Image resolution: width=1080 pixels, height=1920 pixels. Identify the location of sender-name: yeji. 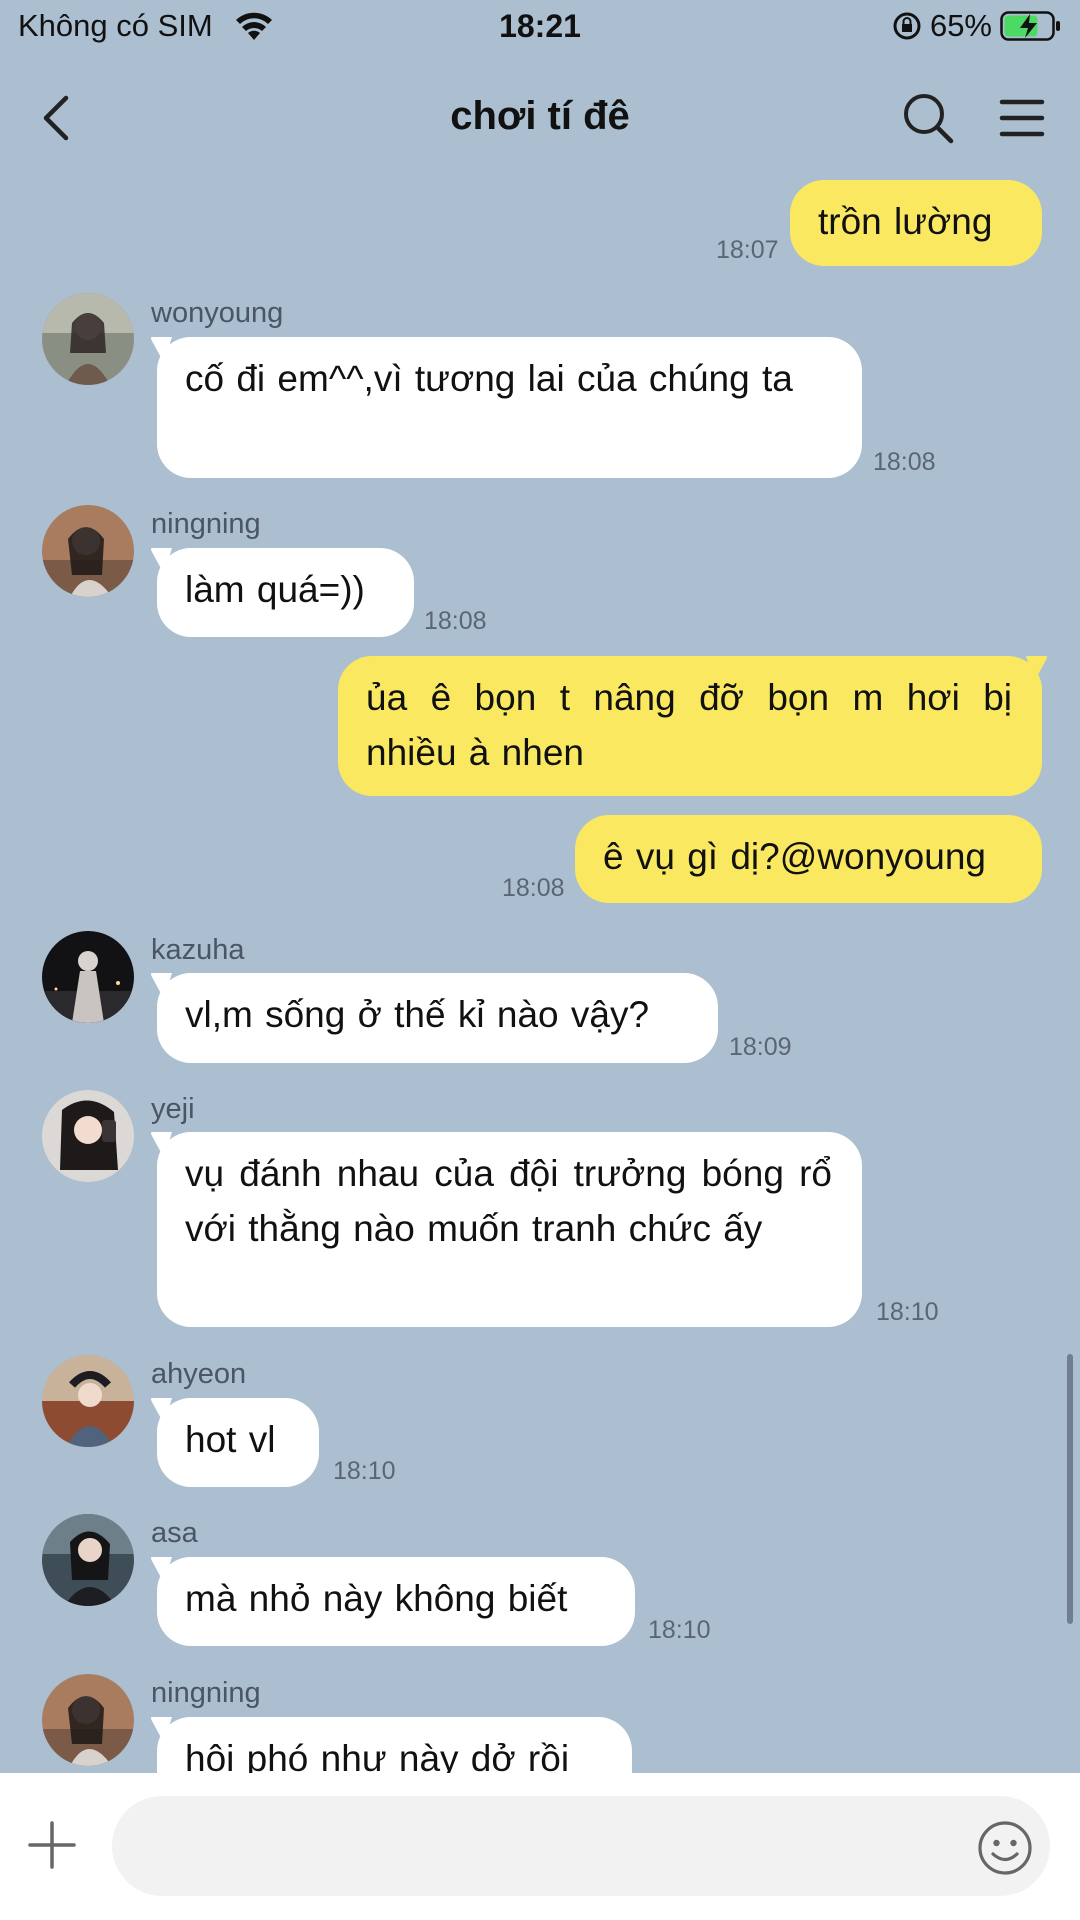
(173, 1109).